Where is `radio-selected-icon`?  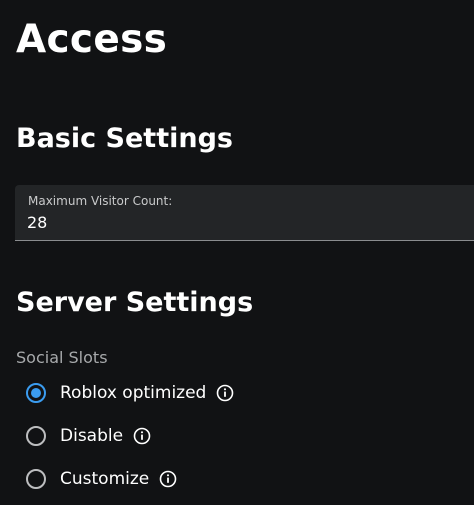
radio-selected-icon is located at coordinates (36, 393).